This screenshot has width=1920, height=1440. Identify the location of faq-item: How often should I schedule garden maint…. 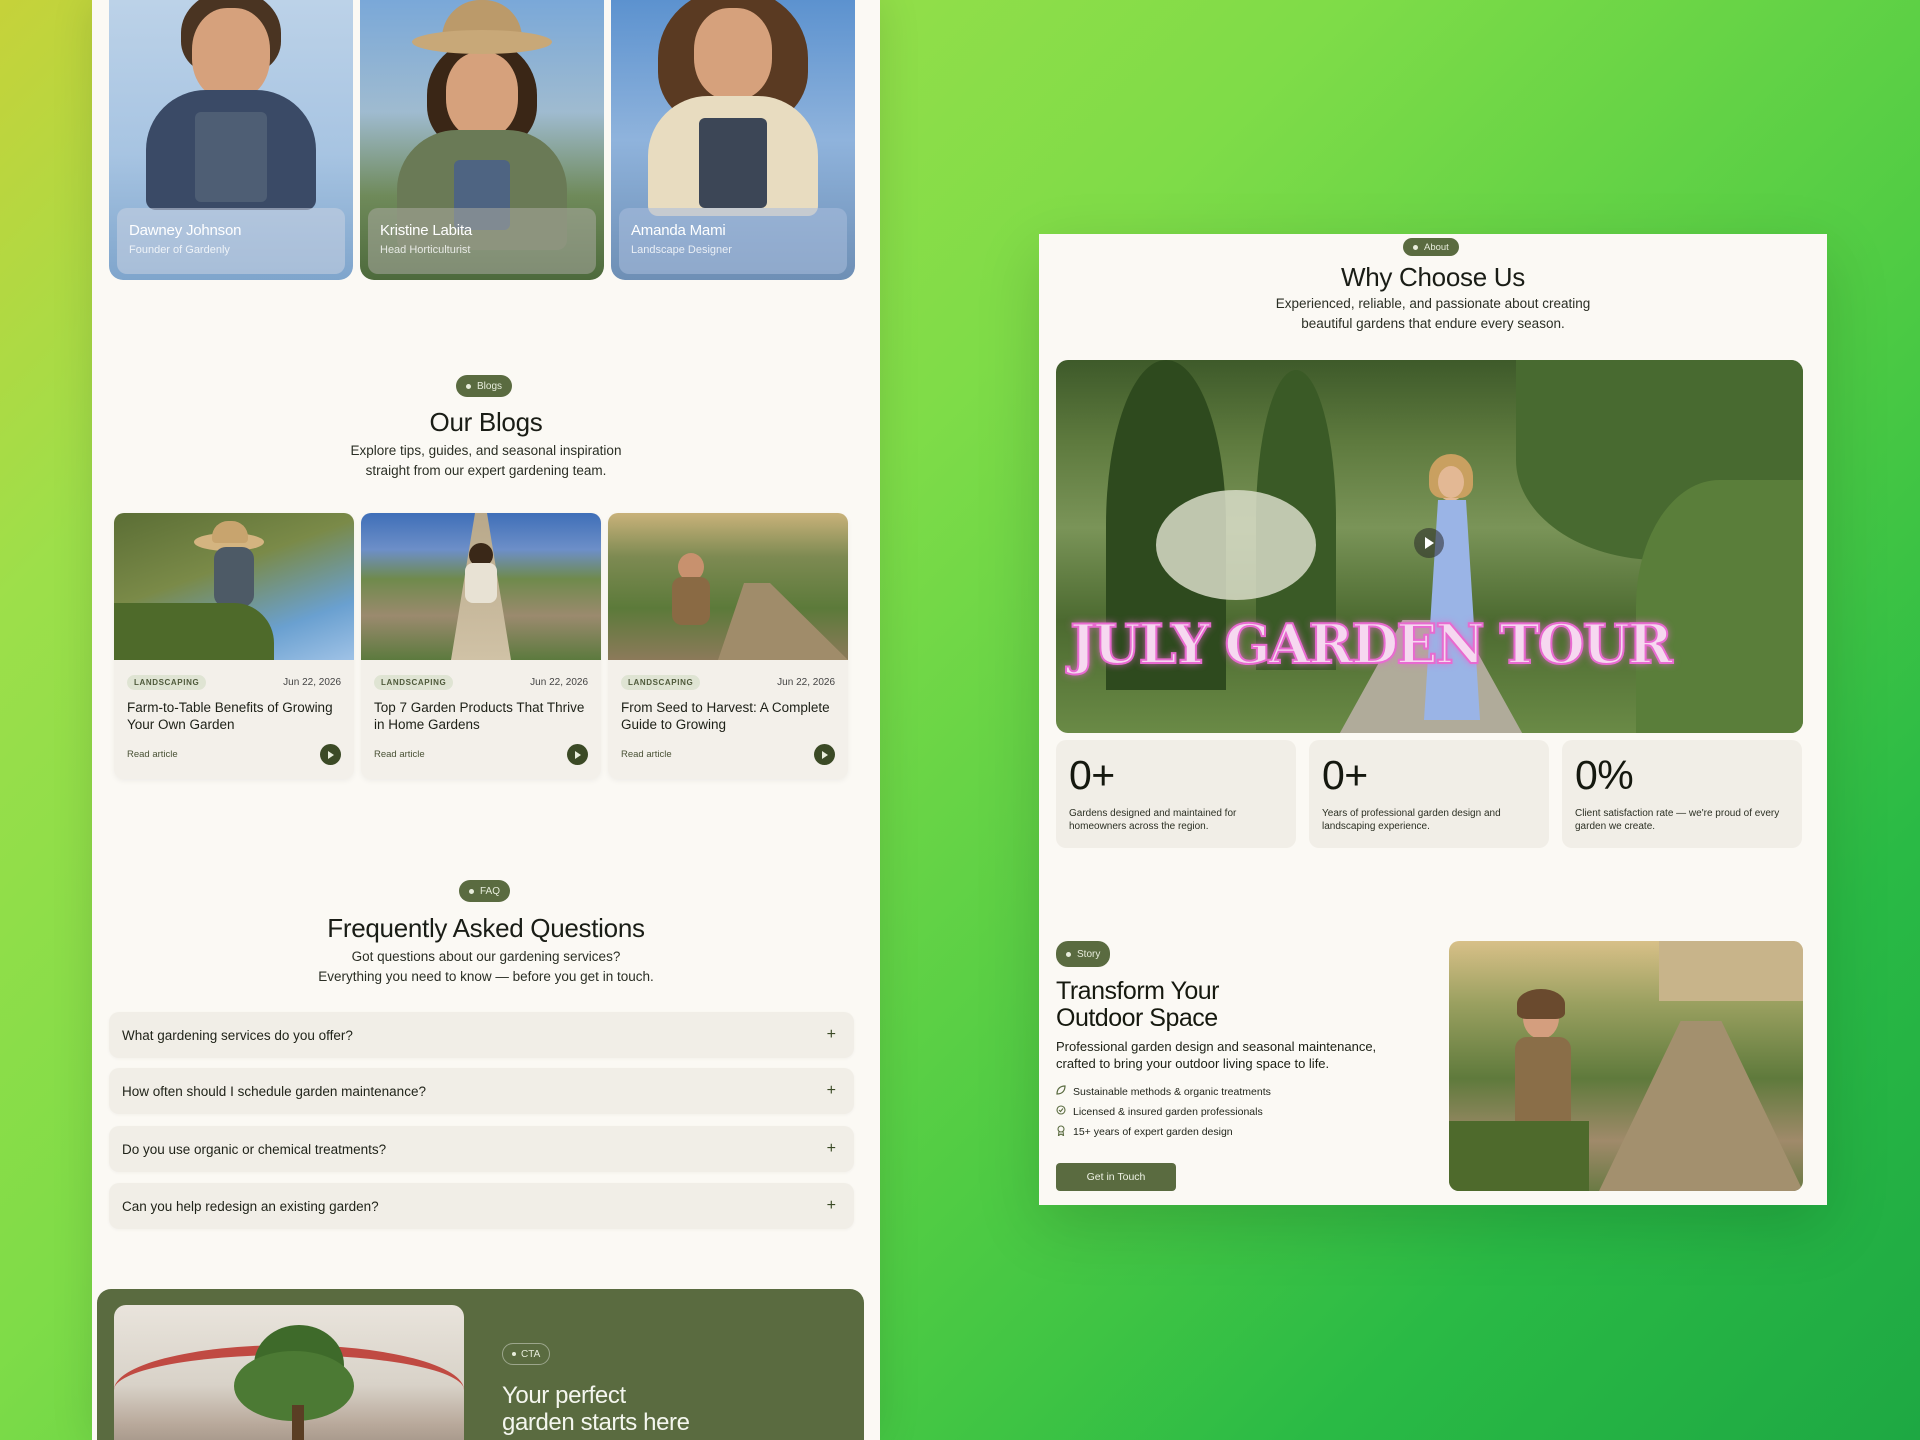
(481, 1091).